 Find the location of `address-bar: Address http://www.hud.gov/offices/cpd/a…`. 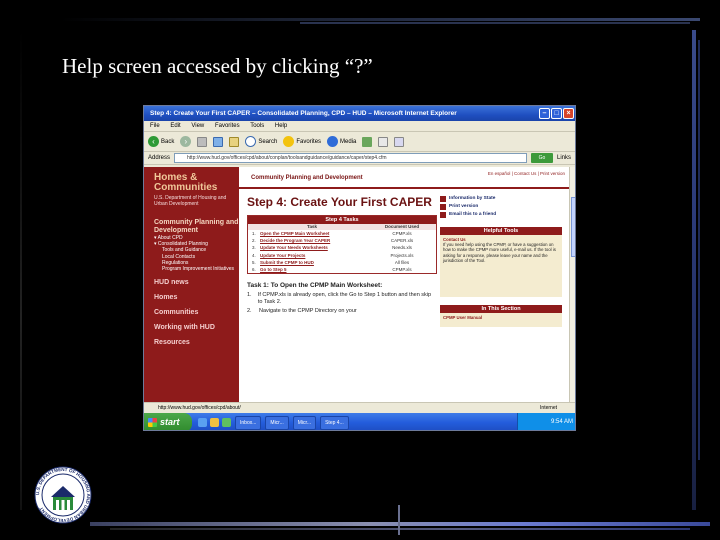

address-bar: Address http://www.hud.gov/offices/cpd/a… is located at coordinates (359, 158).